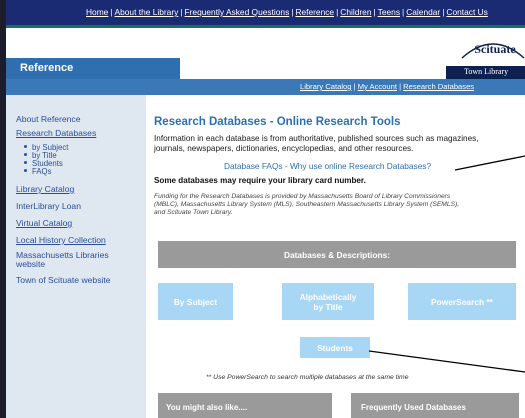 Image resolution: width=525 pixels, height=418 pixels. What do you see at coordinates (237, 12) in the screenshot?
I see `nav-faq-link: Frequently Asked Questions` at bounding box center [237, 12].